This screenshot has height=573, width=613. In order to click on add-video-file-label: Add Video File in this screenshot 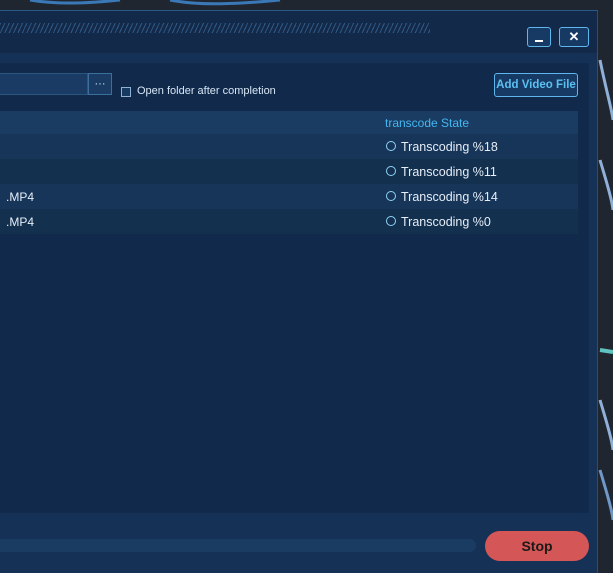, I will do `click(536, 85)`.